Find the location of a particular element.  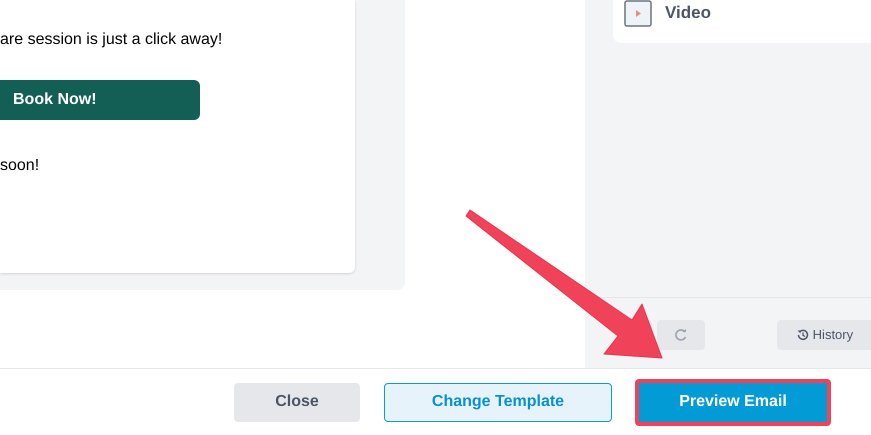

book-now-button: Book Now! is located at coordinates (100, 100).